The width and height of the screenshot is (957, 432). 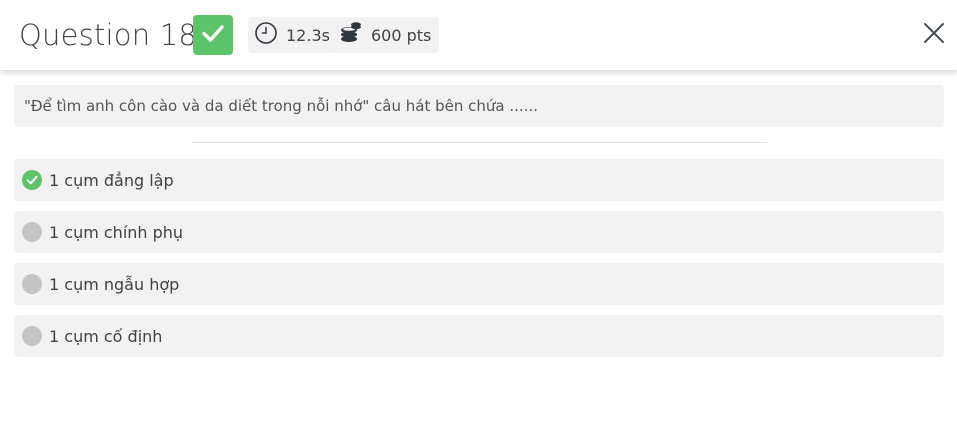 I want to click on correct-status-badge, so click(x=213, y=35).